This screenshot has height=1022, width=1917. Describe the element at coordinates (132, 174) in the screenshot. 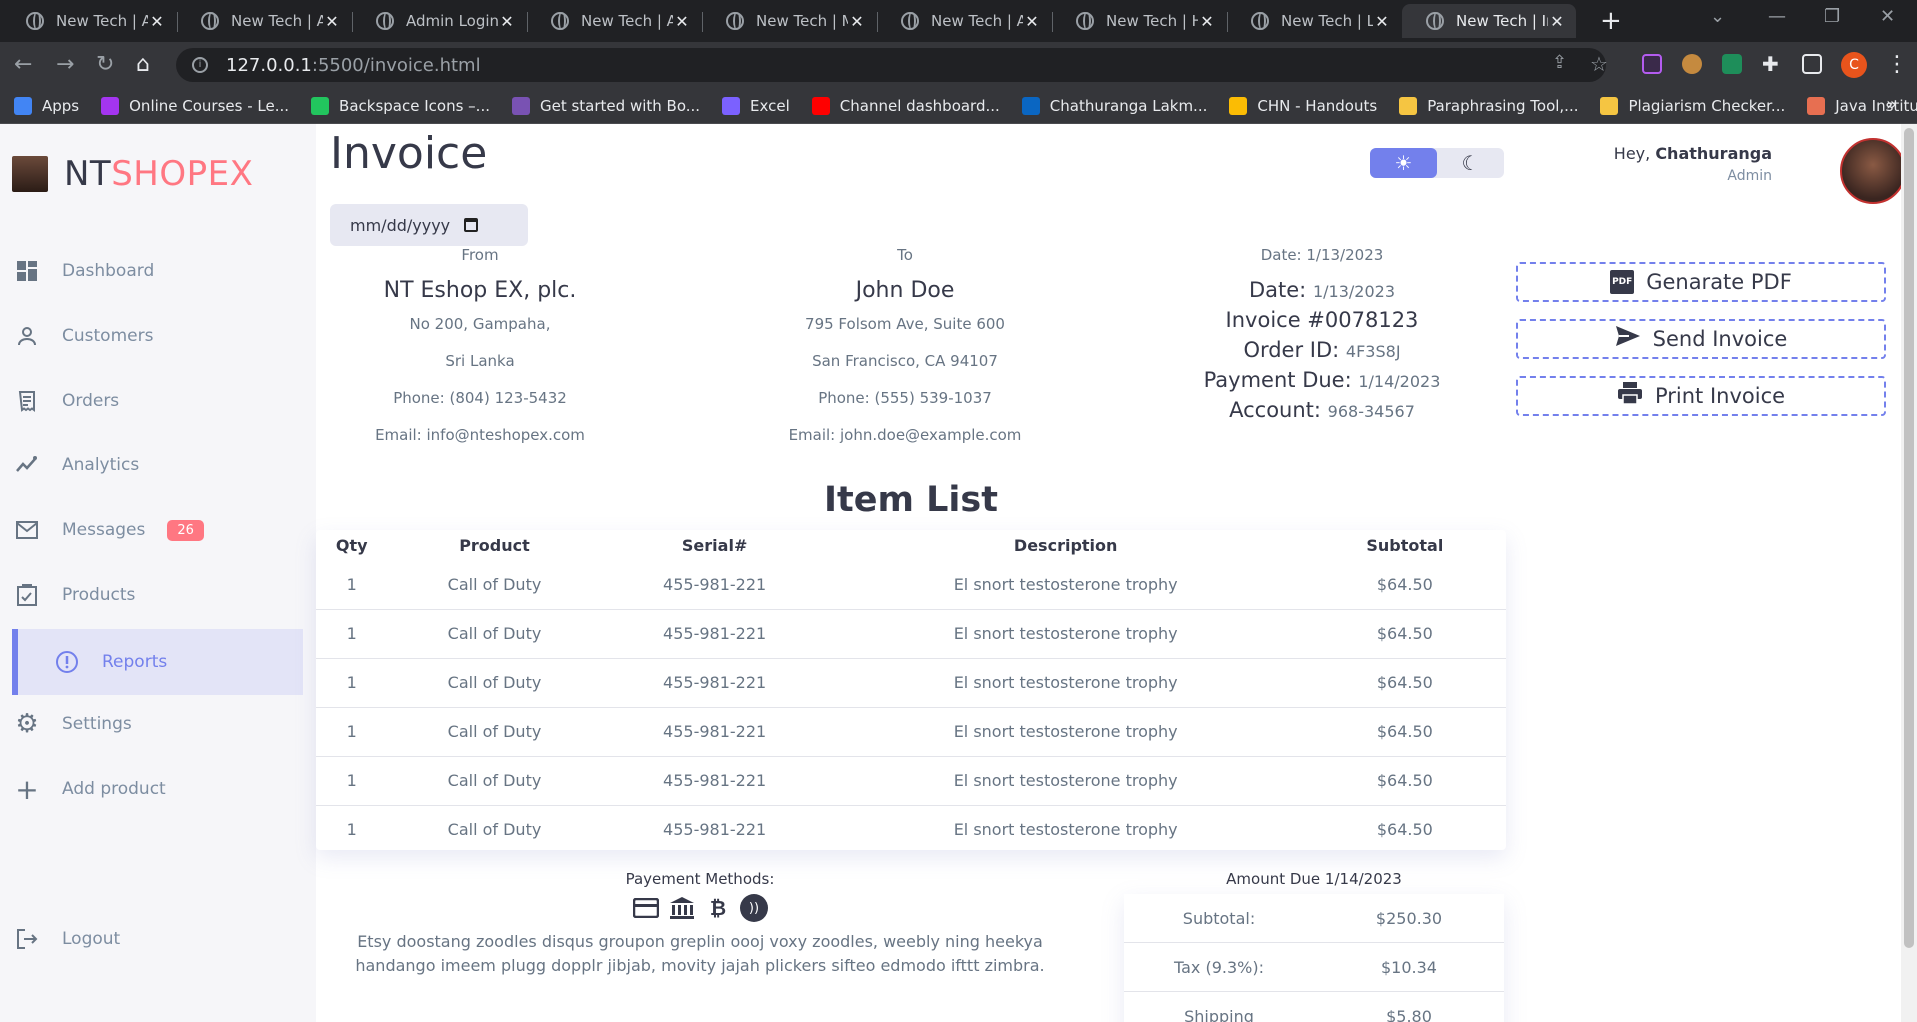

I see `logo: NT SHOPEX` at that location.